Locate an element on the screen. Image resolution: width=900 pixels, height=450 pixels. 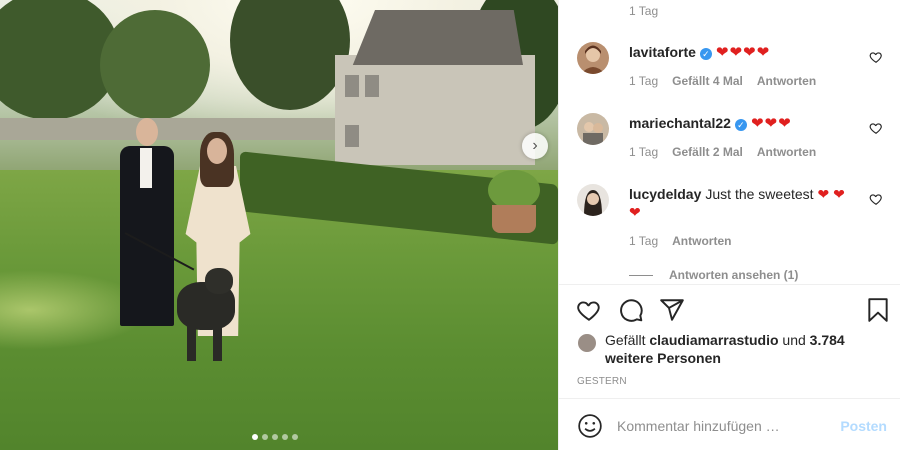
post-button: Posten is located at coordinates (863, 426).